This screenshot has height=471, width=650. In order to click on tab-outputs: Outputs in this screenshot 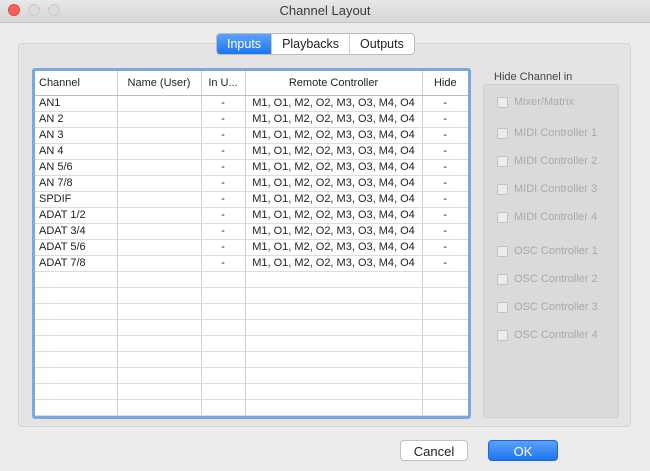, I will do `click(381, 44)`.